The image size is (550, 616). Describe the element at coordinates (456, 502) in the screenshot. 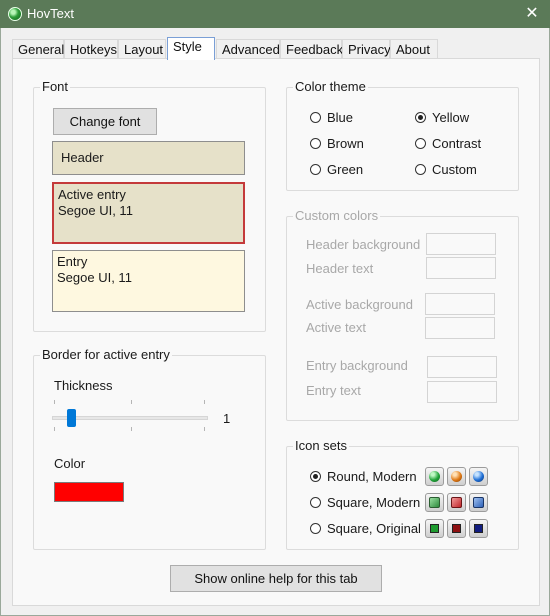

I see `red-square-icon` at that location.